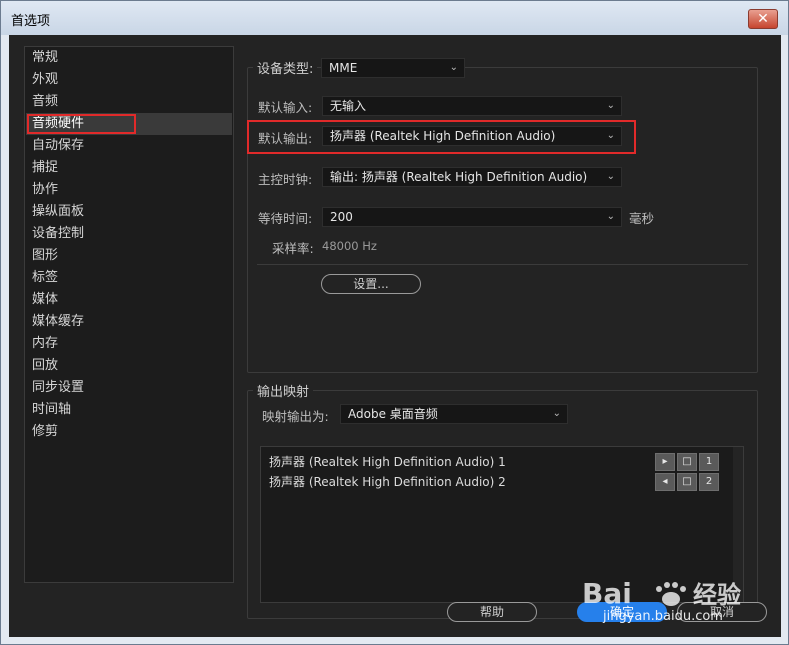 The width and height of the screenshot is (789, 645). I want to click on sidebar-item-labels: 标签, so click(129, 278).